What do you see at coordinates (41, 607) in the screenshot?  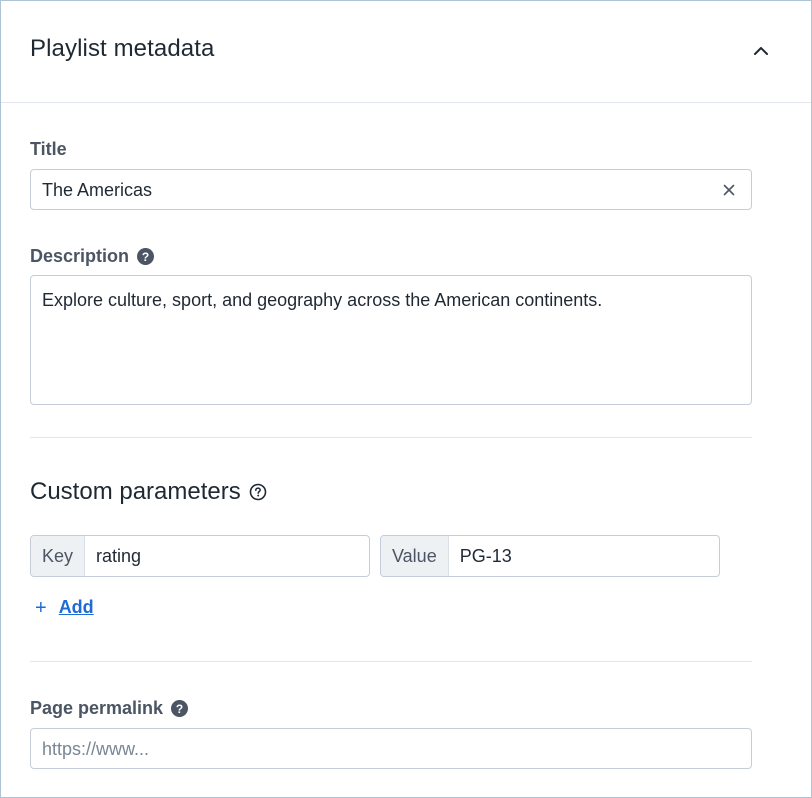 I see `plus-icon: +` at bounding box center [41, 607].